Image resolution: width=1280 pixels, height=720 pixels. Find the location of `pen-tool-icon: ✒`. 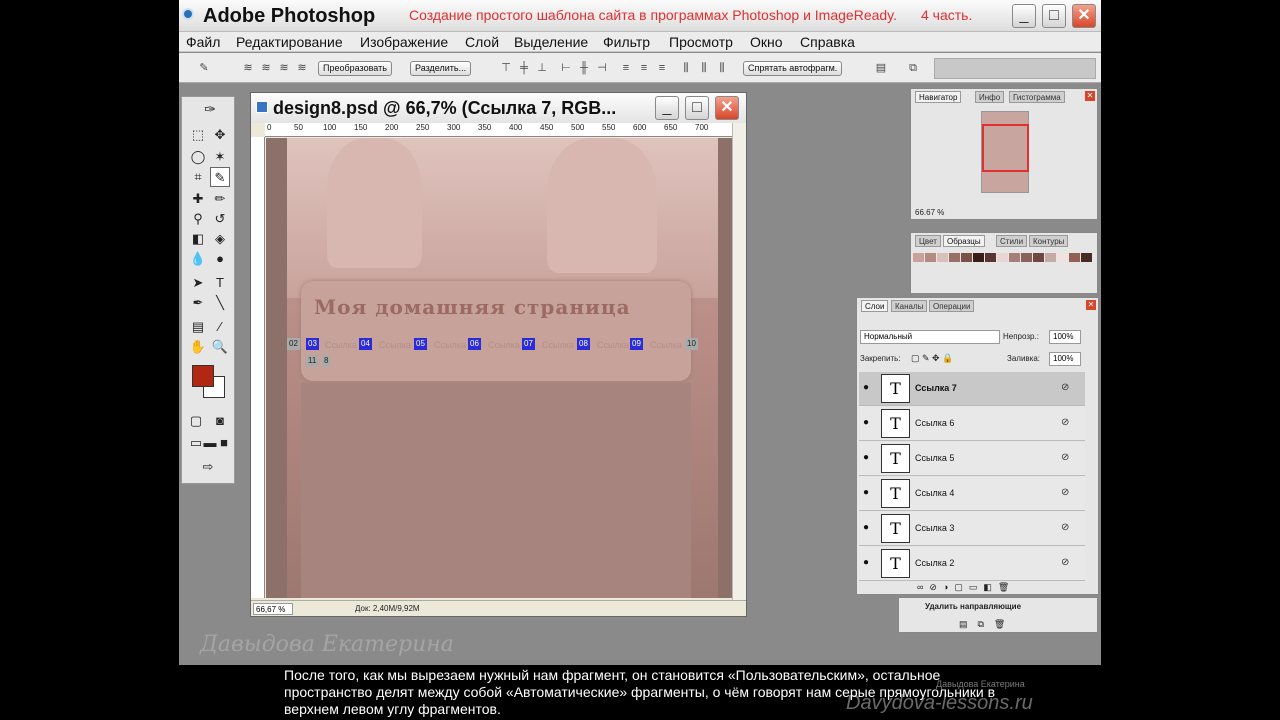

pen-tool-icon: ✒ is located at coordinates (198, 303).